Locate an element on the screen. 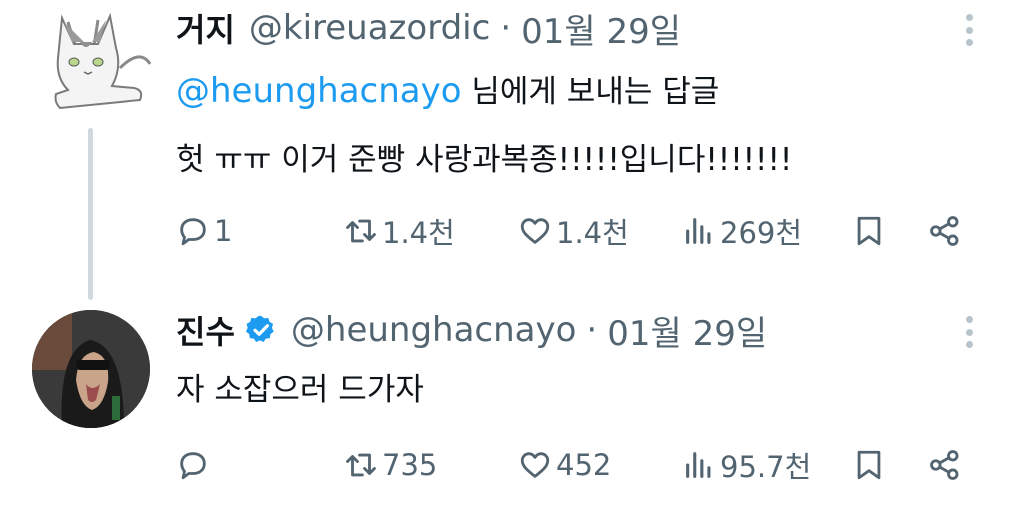 The image size is (1024, 516). retweet-count: 735 is located at coordinates (410, 465).